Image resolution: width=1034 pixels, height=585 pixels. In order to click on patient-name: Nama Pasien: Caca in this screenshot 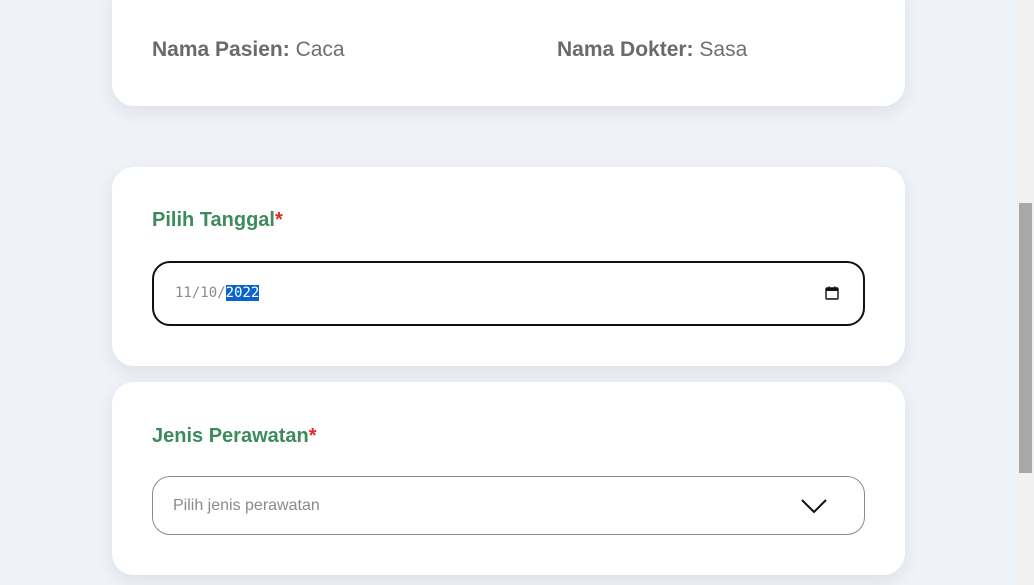, I will do `click(248, 50)`.